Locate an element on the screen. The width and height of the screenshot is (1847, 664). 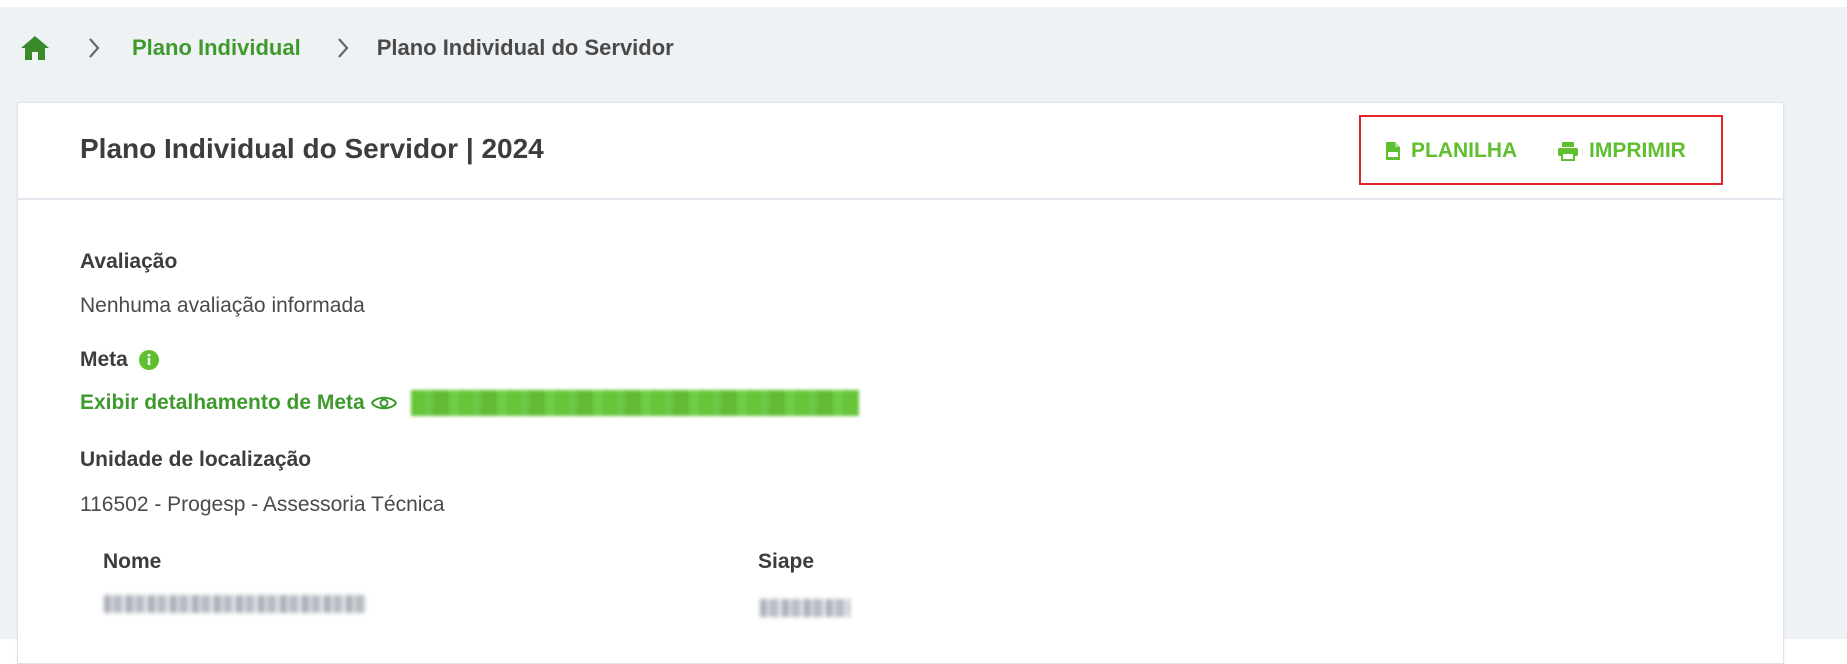
redacted-siape-value is located at coordinates (805, 608).